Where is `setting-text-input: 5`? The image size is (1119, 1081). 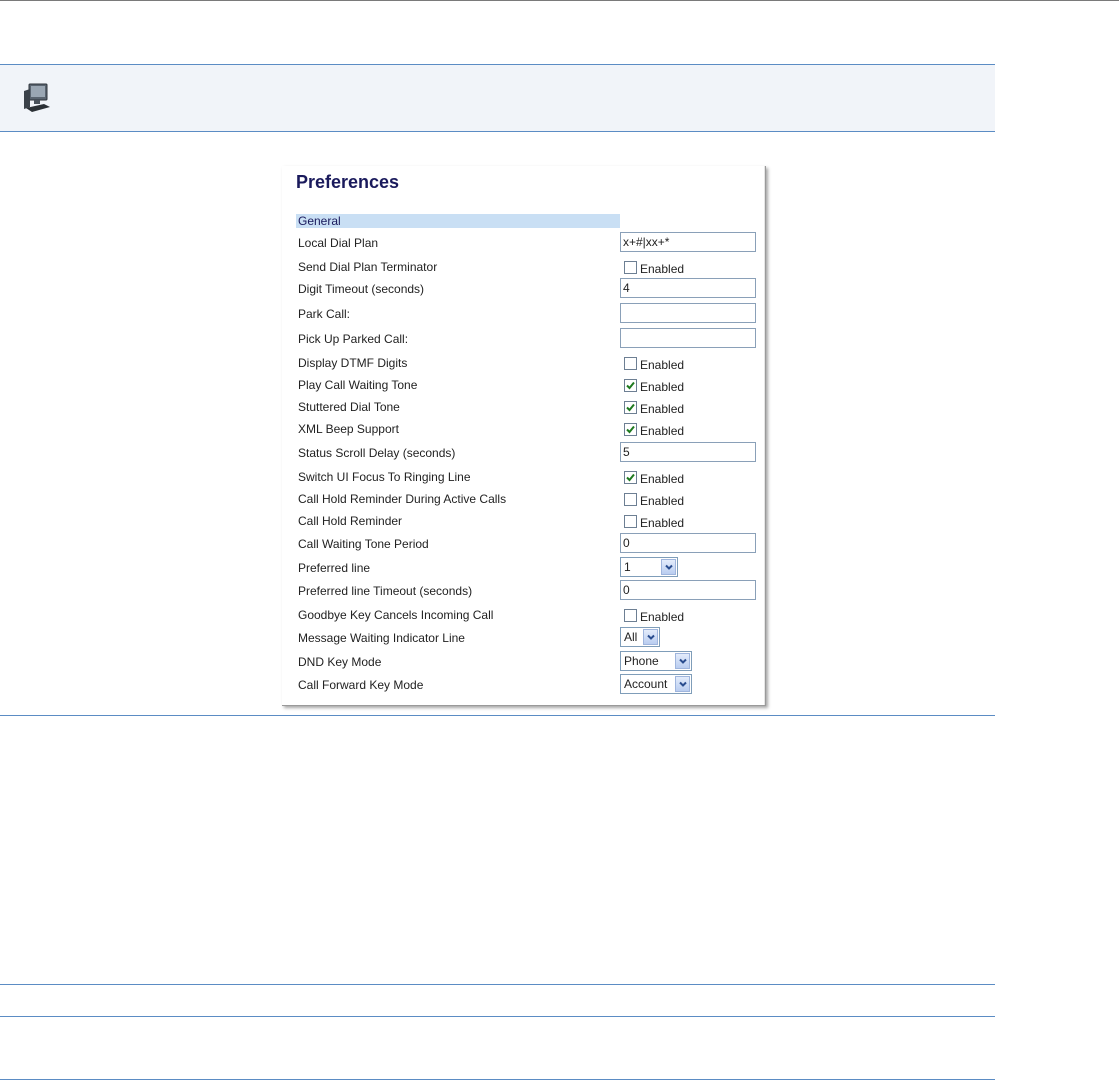 setting-text-input: 5 is located at coordinates (688, 452).